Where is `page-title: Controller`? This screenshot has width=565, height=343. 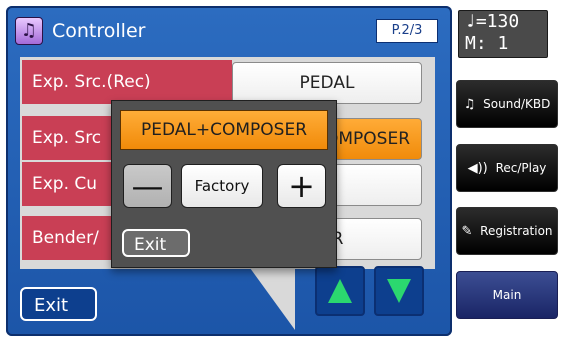
page-title: Controller is located at coordinates (99, 31).